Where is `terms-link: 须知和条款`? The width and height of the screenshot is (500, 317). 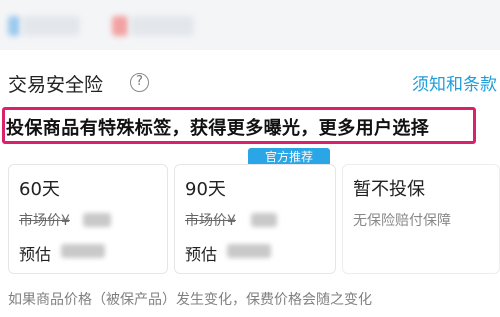 terms-link: 须知和条款 is located at coordinates (456, 82).